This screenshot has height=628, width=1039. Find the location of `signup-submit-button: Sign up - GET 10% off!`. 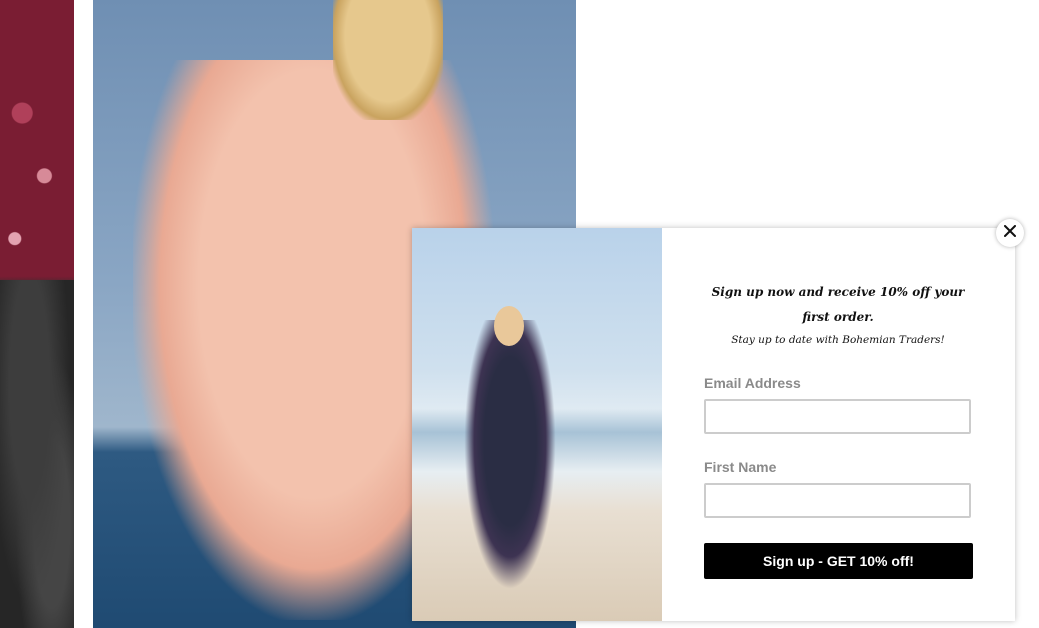

signup-submit-button: Sign up - GET 10% off! is located at coordinates (838, 561).